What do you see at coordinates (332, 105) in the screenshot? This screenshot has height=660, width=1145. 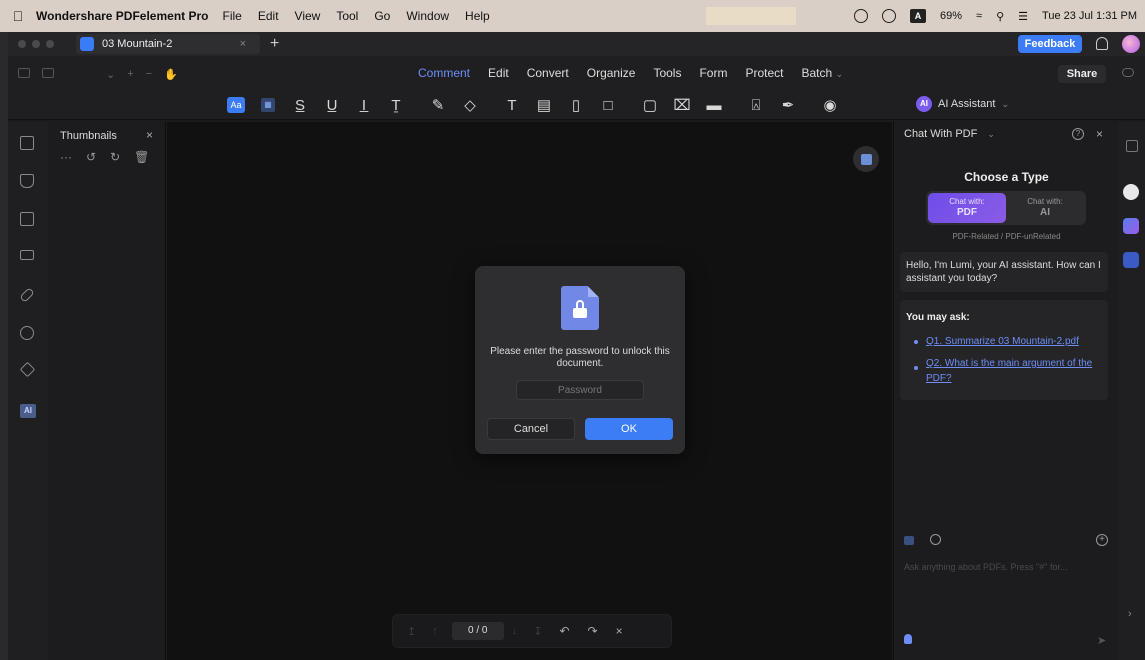 I see `underline-icon: U̲` at bounding box center [332, 105].